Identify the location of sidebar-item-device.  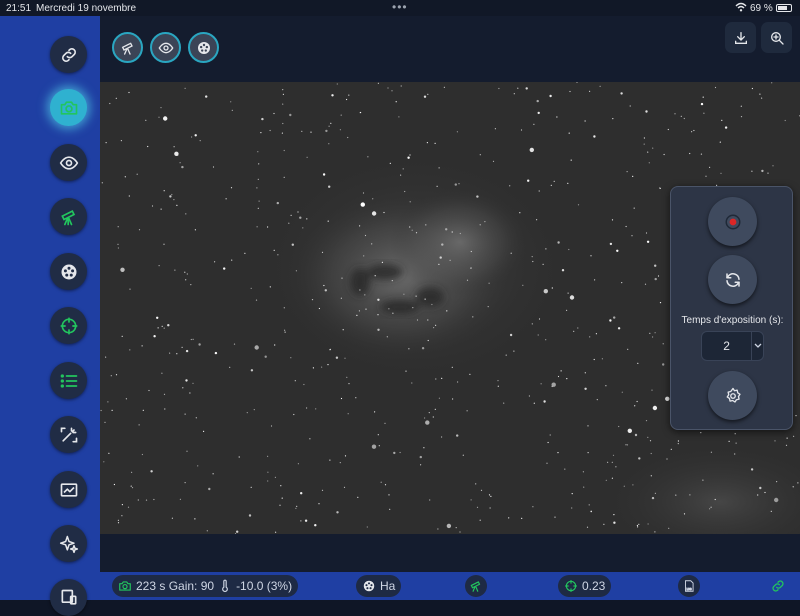
(68, 597).